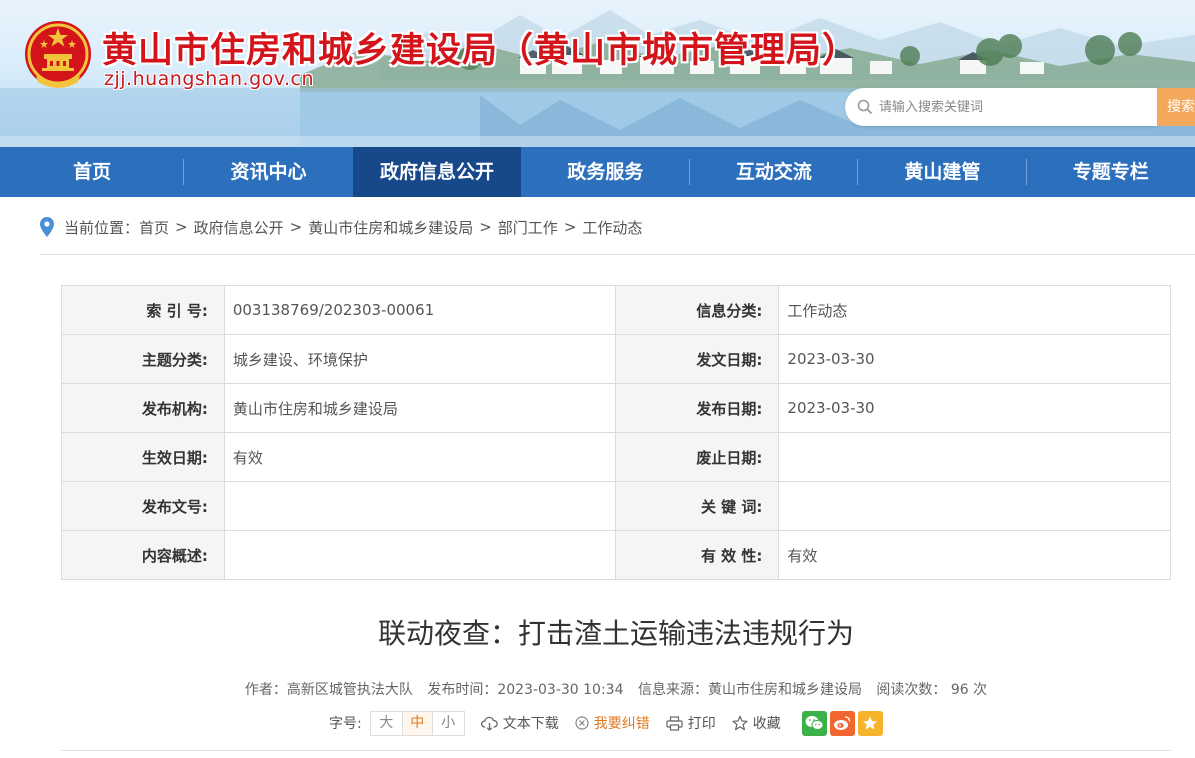 This screenshot has height=758, width=1195. Describe the element at coordinates (621, 724) in the screenshot. I see `report-error-label: 我要纠错` at that location.